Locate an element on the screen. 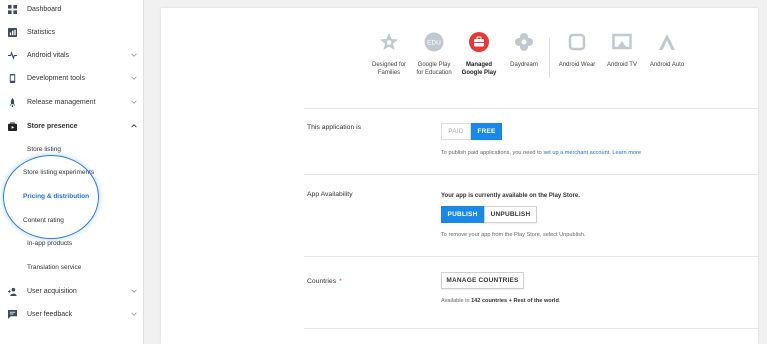 Image resolution: width=767 pixels, height=344 pixels. device-label: Families is located at coordinates (389, 73).